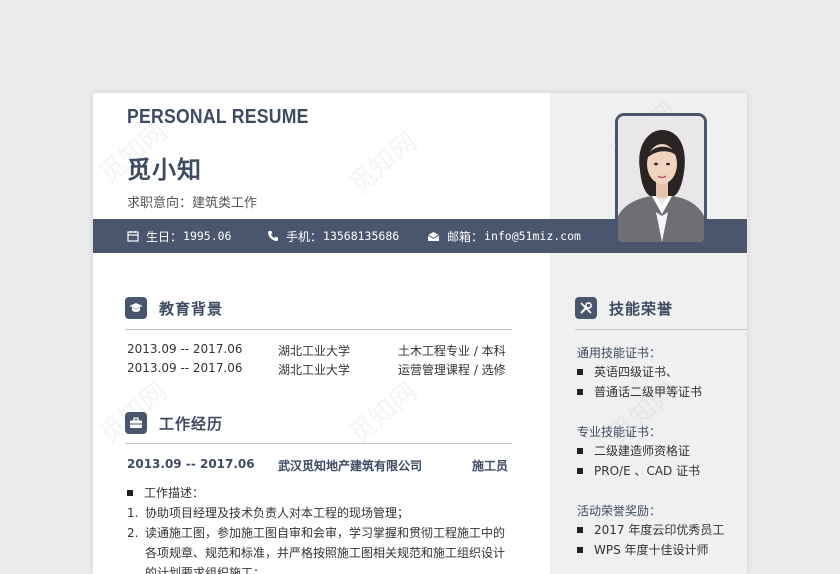 This screenshot has width=840, height=574. What do you see at coordinates (650, 529) in the screenshot?
I see `skill-item: 2017 年度云印优秀员工` at bounding box center [650, 529].